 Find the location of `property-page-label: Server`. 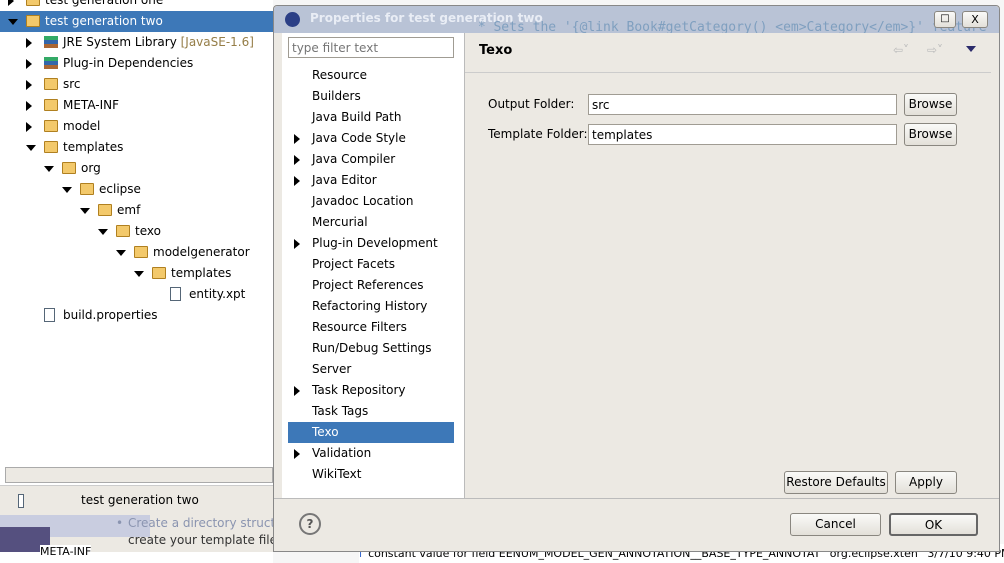

property-page-label: Server is located at coordinates (332, 369).